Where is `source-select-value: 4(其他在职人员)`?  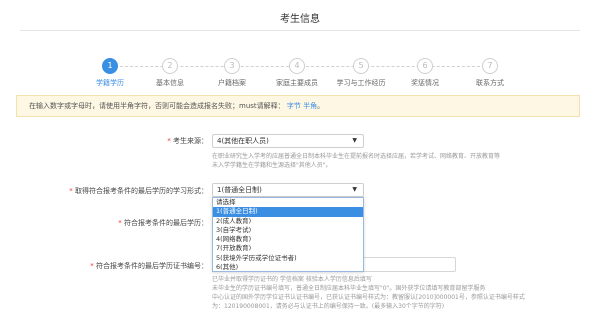 source-select-value: 4(其他在职人员) is located at coordinates (243, 141).